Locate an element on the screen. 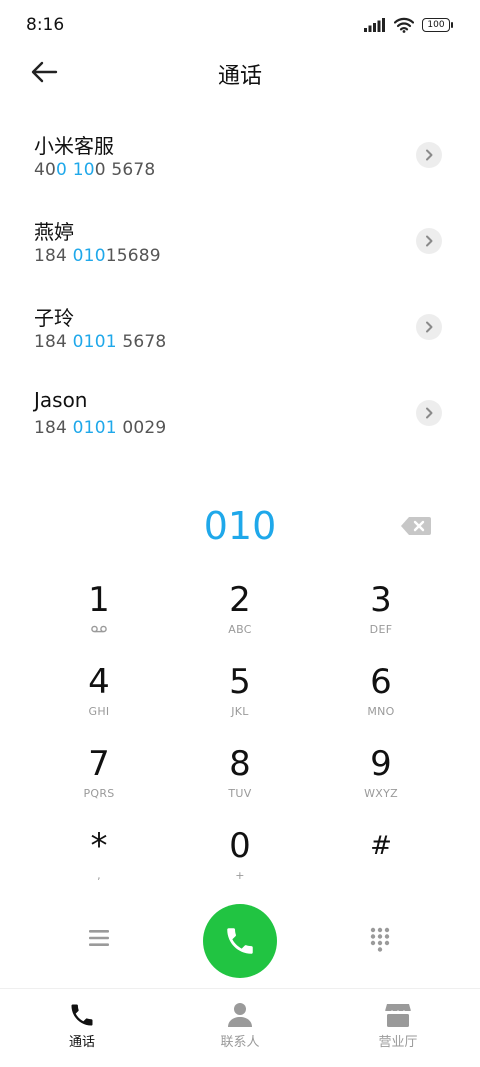 This screenshot has height=1067, width=480. key-digit: 1 is located at coordinates (99, 600).